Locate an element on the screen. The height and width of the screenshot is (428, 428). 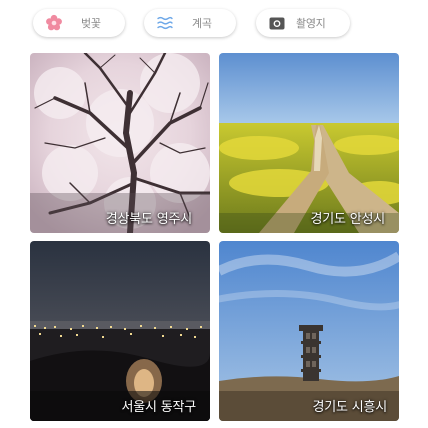
photo-location-label: 경기도 시흥시 is located at coordinates (350, 407).